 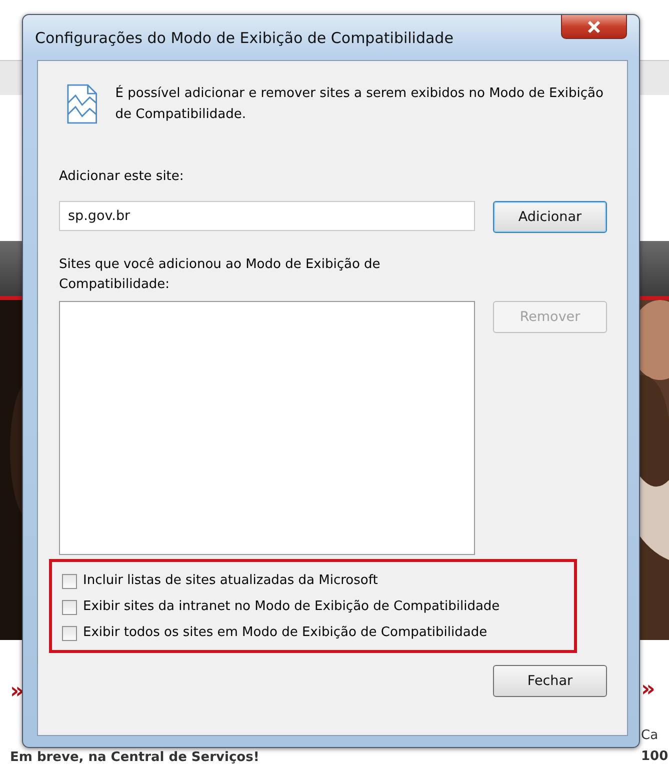 I want to click on add-button: Adicionar, so click(x=550, y=217).